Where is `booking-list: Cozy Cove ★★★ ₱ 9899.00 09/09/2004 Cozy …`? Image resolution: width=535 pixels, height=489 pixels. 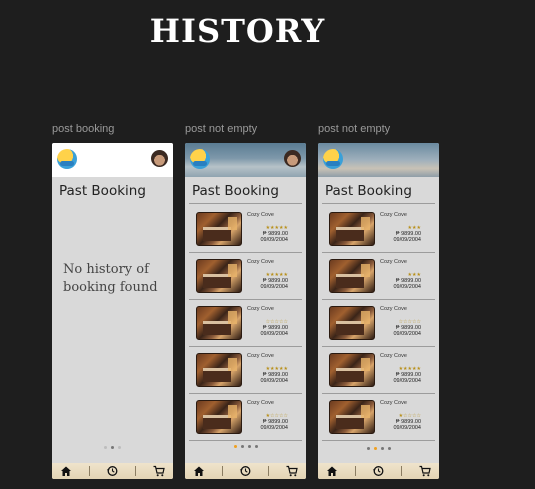
booking-list: Cozy Cove ★★★ ₱ 9899.00 09/09/2004 Cozy … is located at coordinates (378, 322).